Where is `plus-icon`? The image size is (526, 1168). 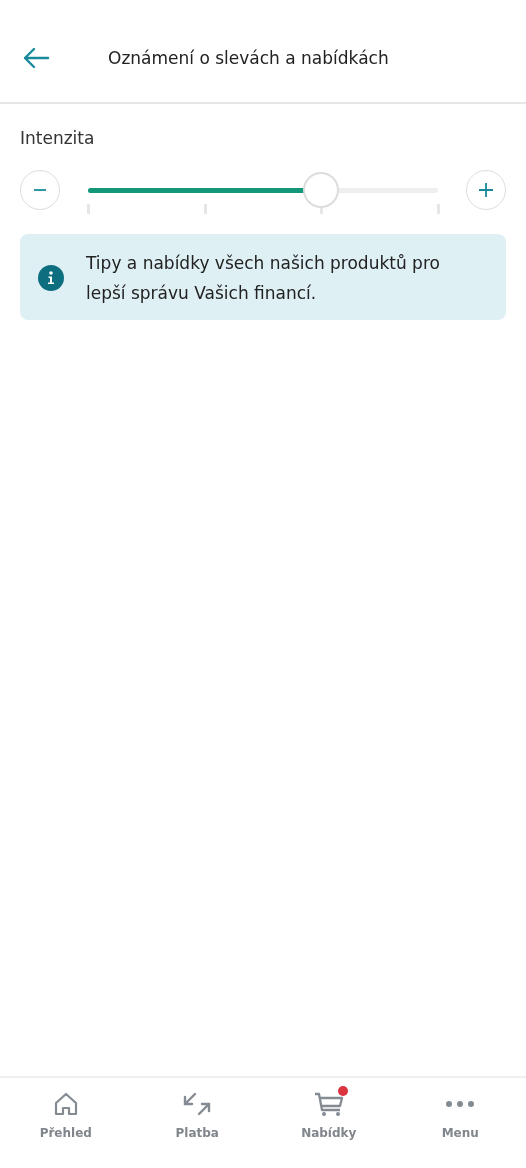
plus-icon is located at coordinates (486, 190).